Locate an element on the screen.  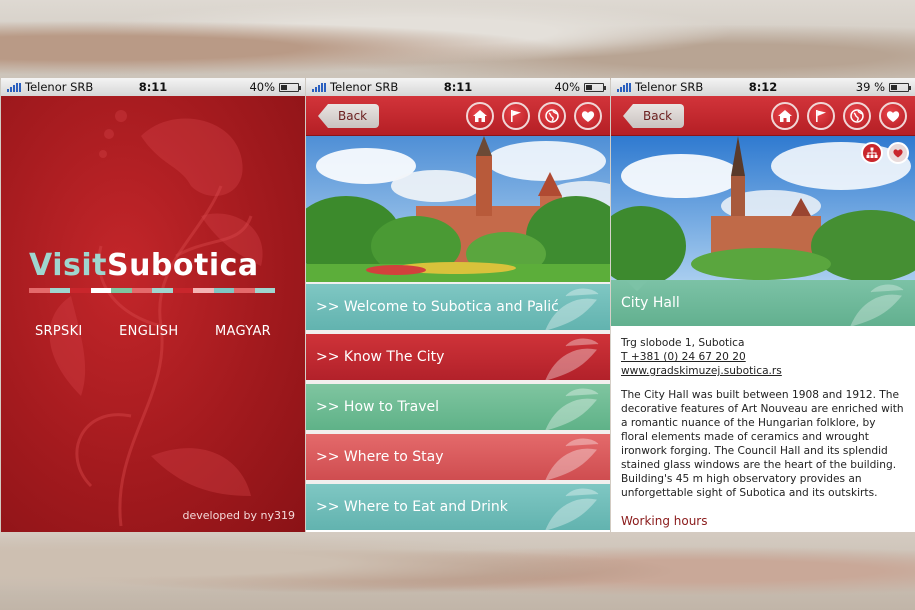
working-hours-label: Working hours is located at coordinates (664, 521).